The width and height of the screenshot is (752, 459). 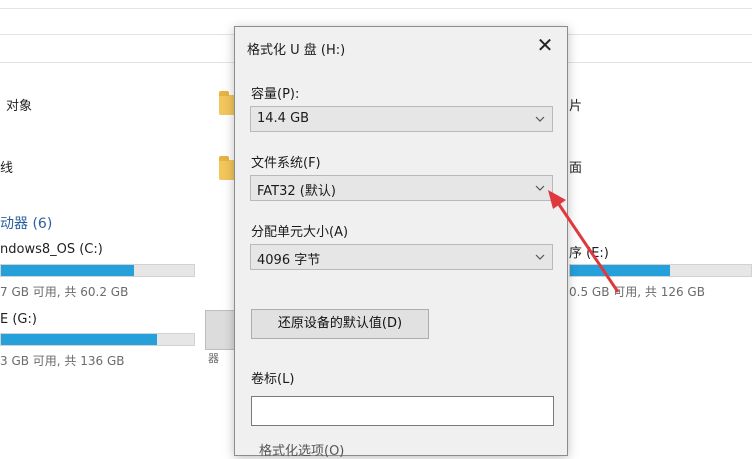 What do you see at coordinates (637, 292) in the screenshot?
I see `drive-info-e: 0.5 GB 可用, 共 126 GB` at bounding box center [637, 292].